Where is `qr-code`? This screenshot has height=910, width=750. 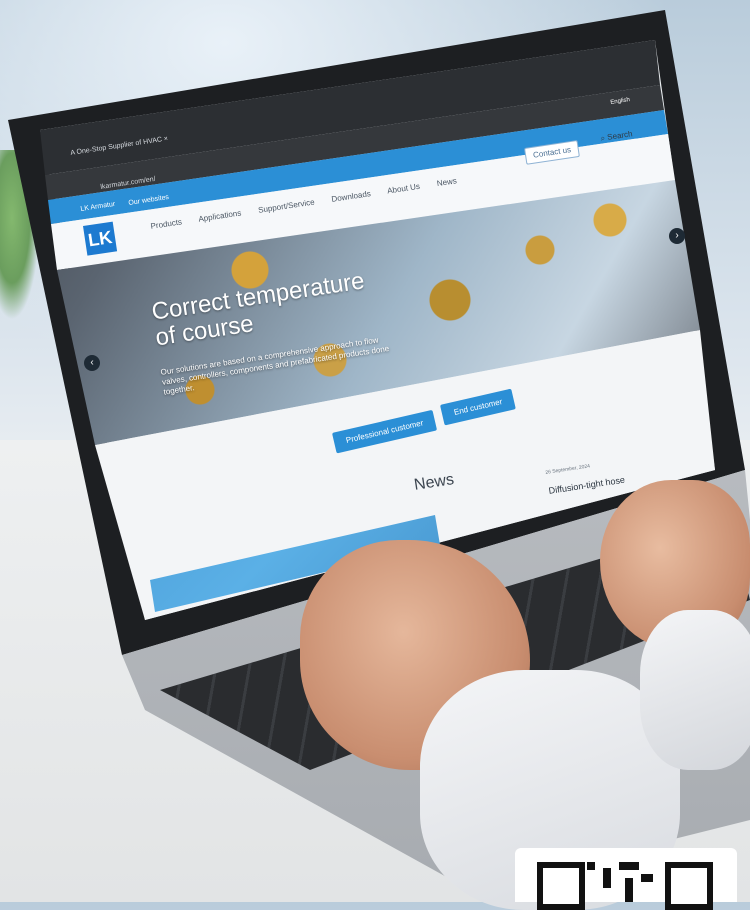 qr-code is located at coordinates (626, 879).